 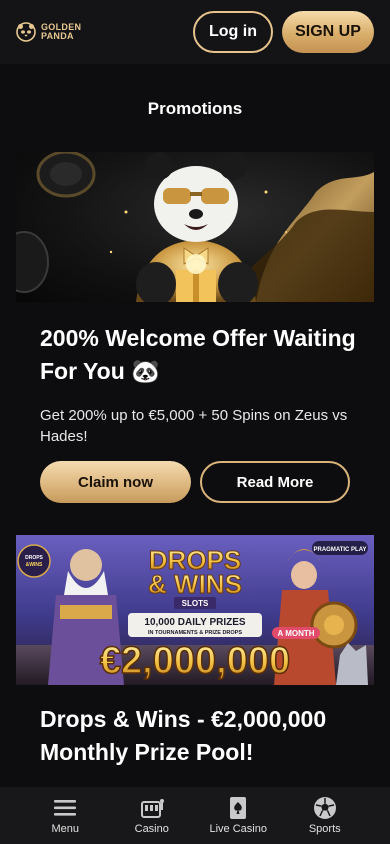 What do you see at coordinates (324, 808) in the screenshot?
I see `soccer-ball-icon` at bounding box center [324, 808].